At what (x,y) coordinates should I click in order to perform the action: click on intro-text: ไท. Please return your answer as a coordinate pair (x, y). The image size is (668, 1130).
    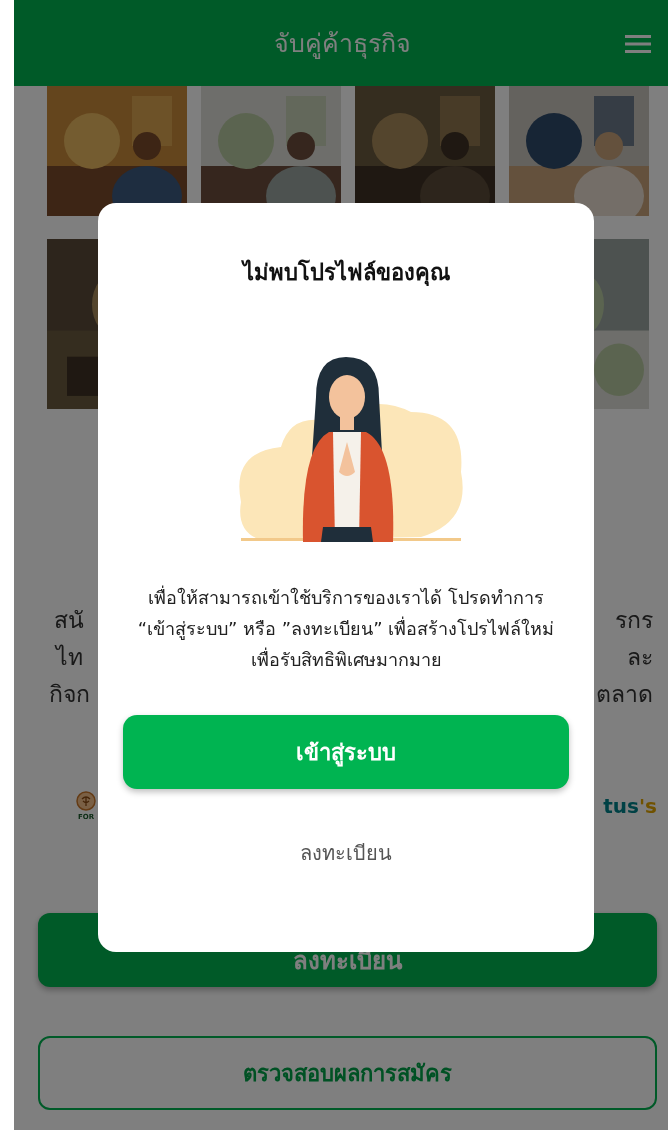
    Looking at the image, I should click on (69, 657).